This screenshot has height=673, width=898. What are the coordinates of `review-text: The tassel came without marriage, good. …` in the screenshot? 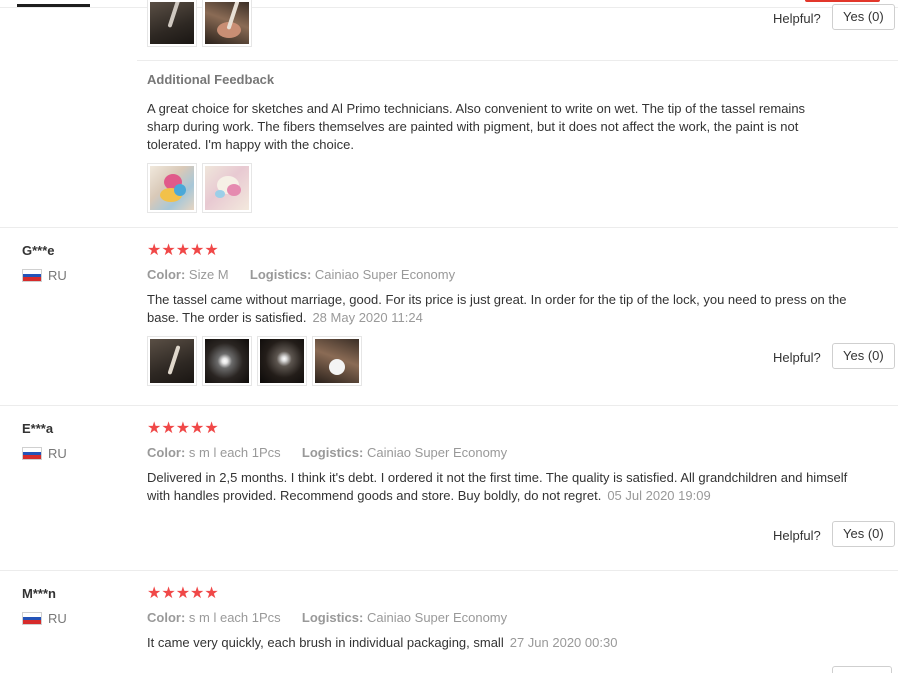 It's located at (507, 309).